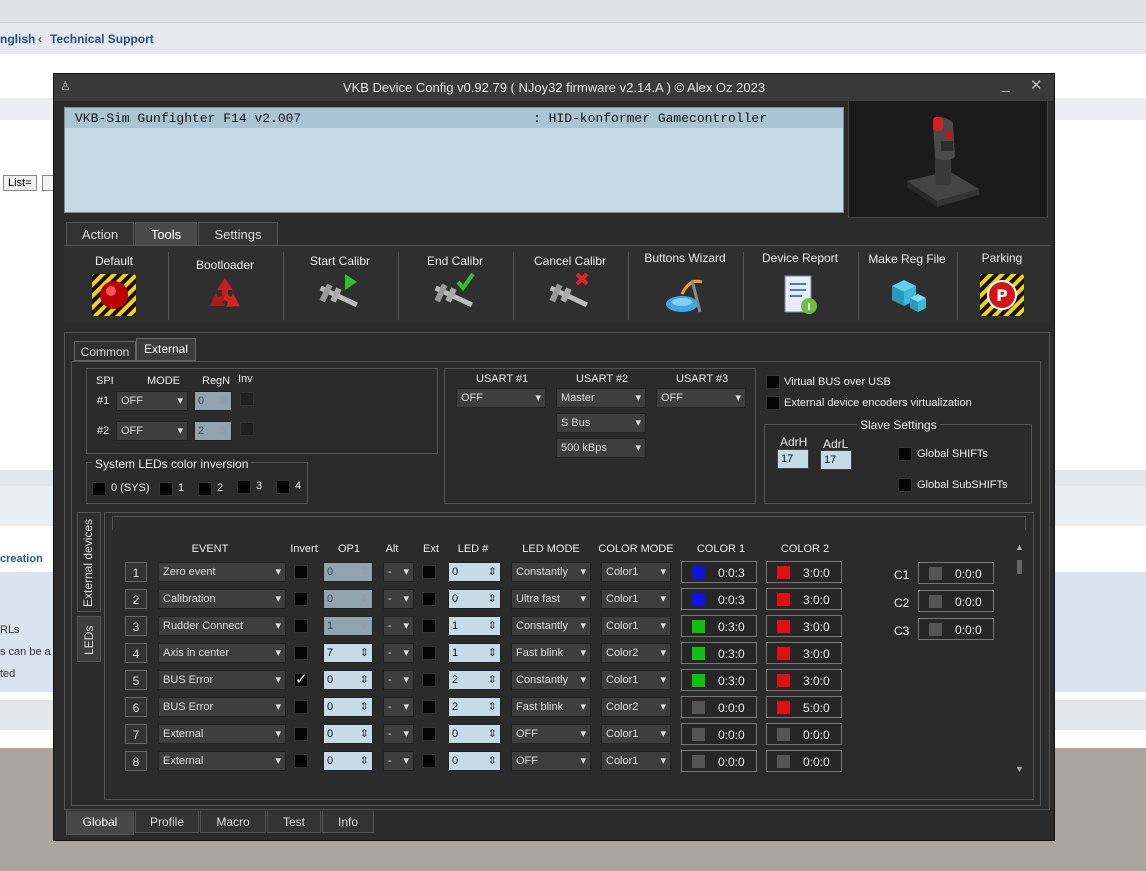 This screenshot has height=871, width=1146. What do you see at coordinates (136, 761) in the screenshot?
I see `row-number: 8` at bounding box center [136, 761].